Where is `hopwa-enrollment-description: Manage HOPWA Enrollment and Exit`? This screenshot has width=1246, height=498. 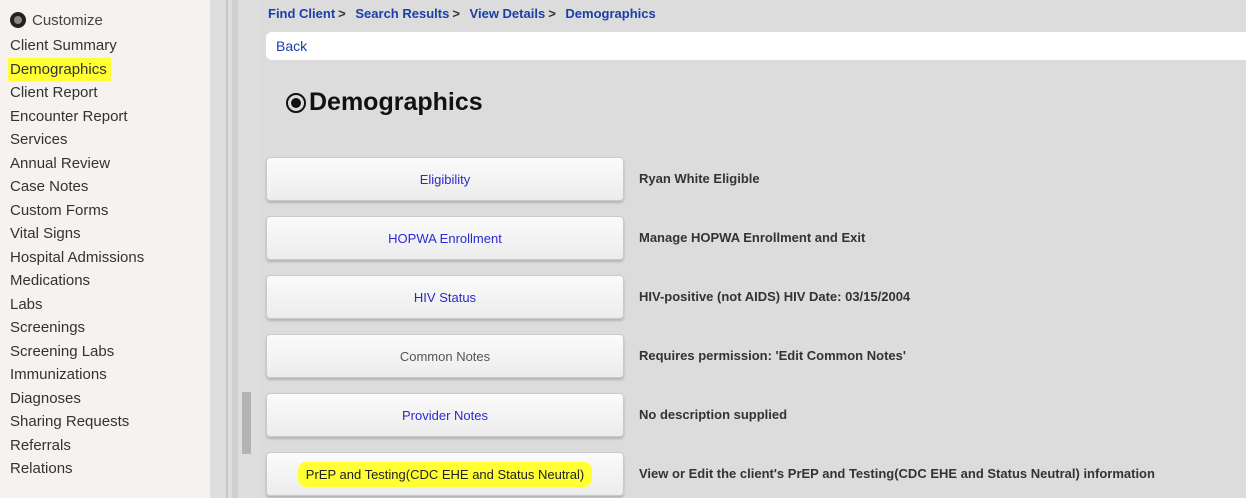 hopwa-enrollment-description: Manage HOPWA Enrollment and Exit is located at coordinates (752, 237).